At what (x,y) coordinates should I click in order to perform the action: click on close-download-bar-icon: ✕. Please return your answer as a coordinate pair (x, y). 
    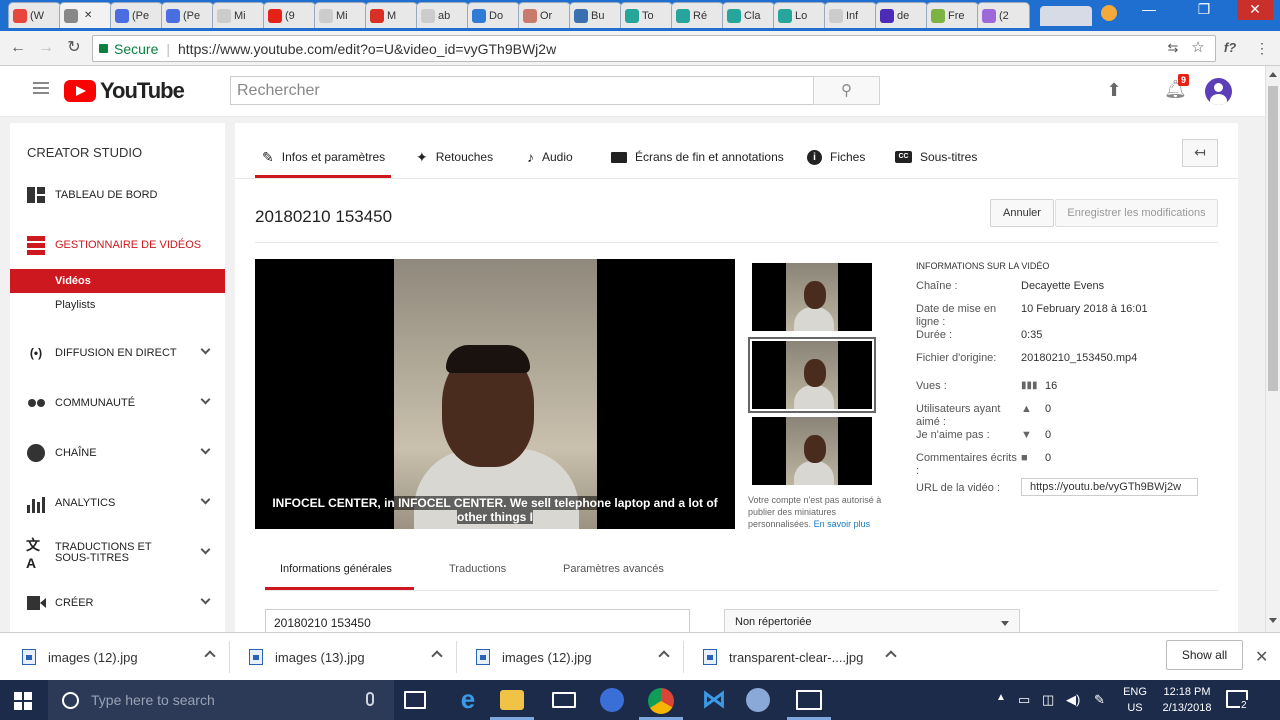
    Looking at the image, I should click on (1261, 657).